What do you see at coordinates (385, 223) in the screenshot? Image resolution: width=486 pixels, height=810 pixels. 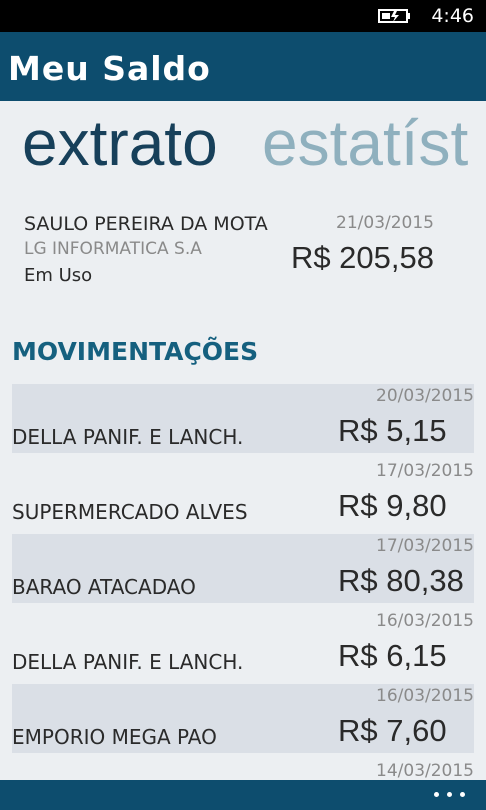 I see `account-date: 21/03/2015` at bounding box center [385, 223].